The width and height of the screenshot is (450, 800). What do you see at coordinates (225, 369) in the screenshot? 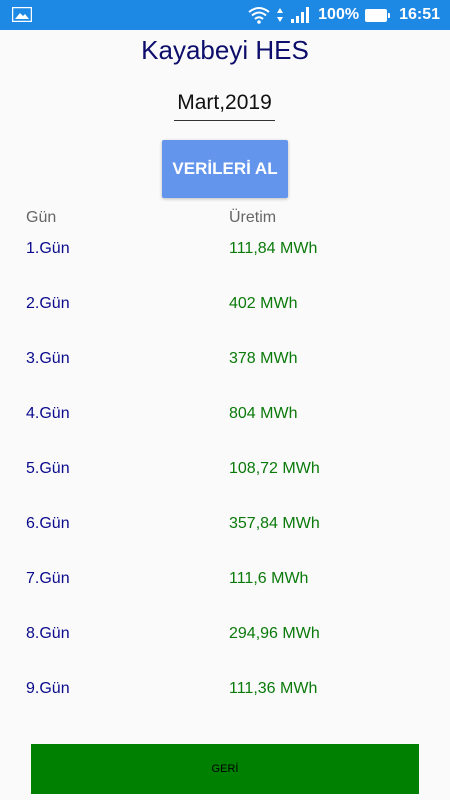
I see `list-item: 3.Gün 378 MWh` at bounding box center [225, 369].